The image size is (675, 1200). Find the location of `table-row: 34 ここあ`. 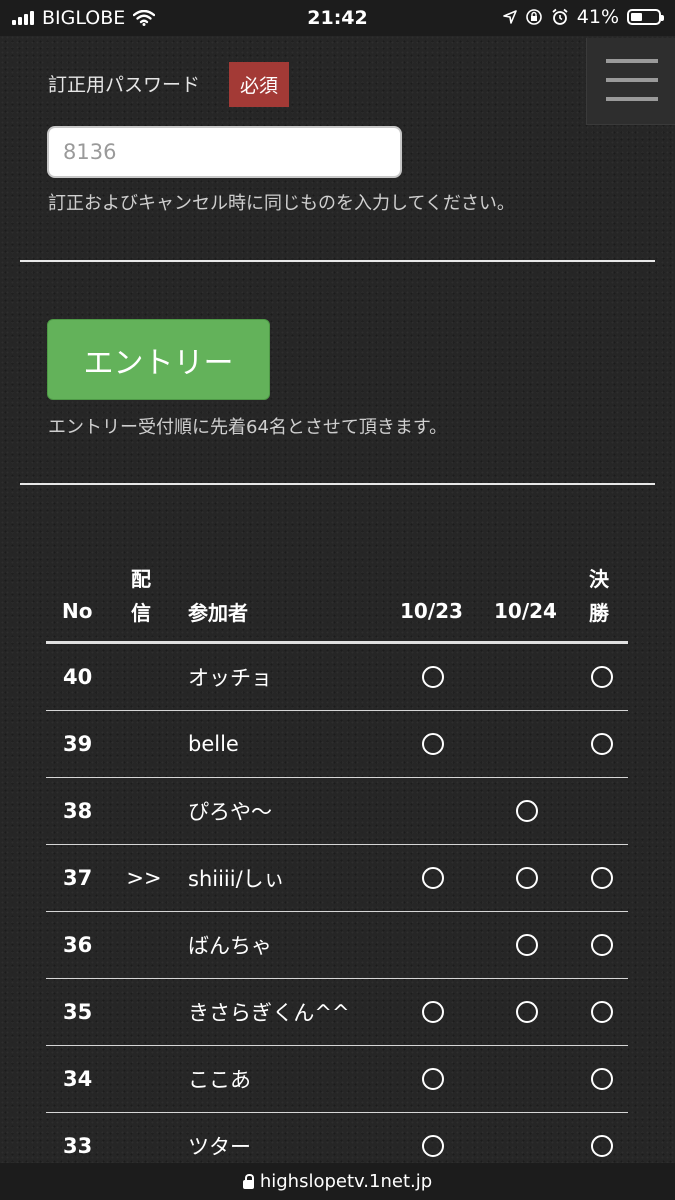

table-row: 34 ここあ is located at coordinates (337, 1079).